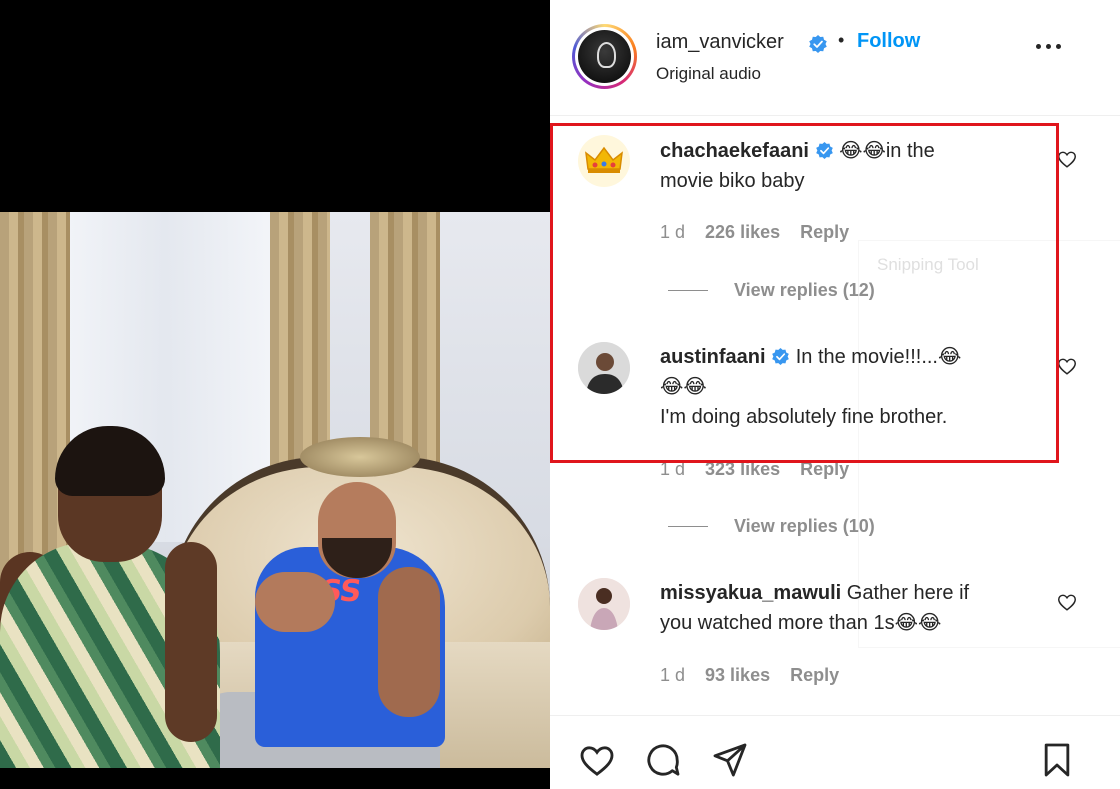 This screenshot has height=789, width=1120. I want to click on comment-likes: 323 likes, so click(742, 469).